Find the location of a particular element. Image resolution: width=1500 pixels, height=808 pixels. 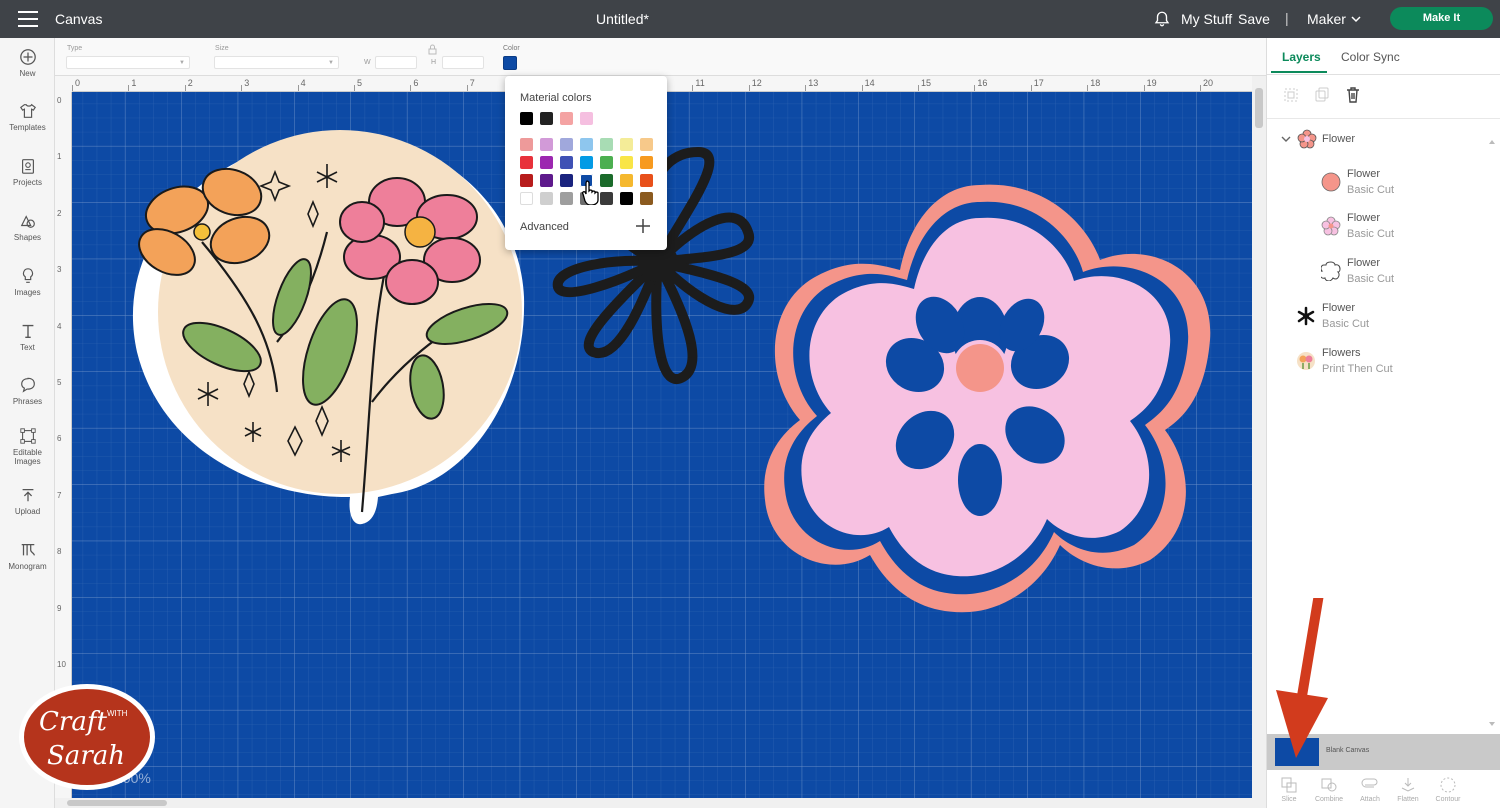

height-input is located at coordinates (463, 62).